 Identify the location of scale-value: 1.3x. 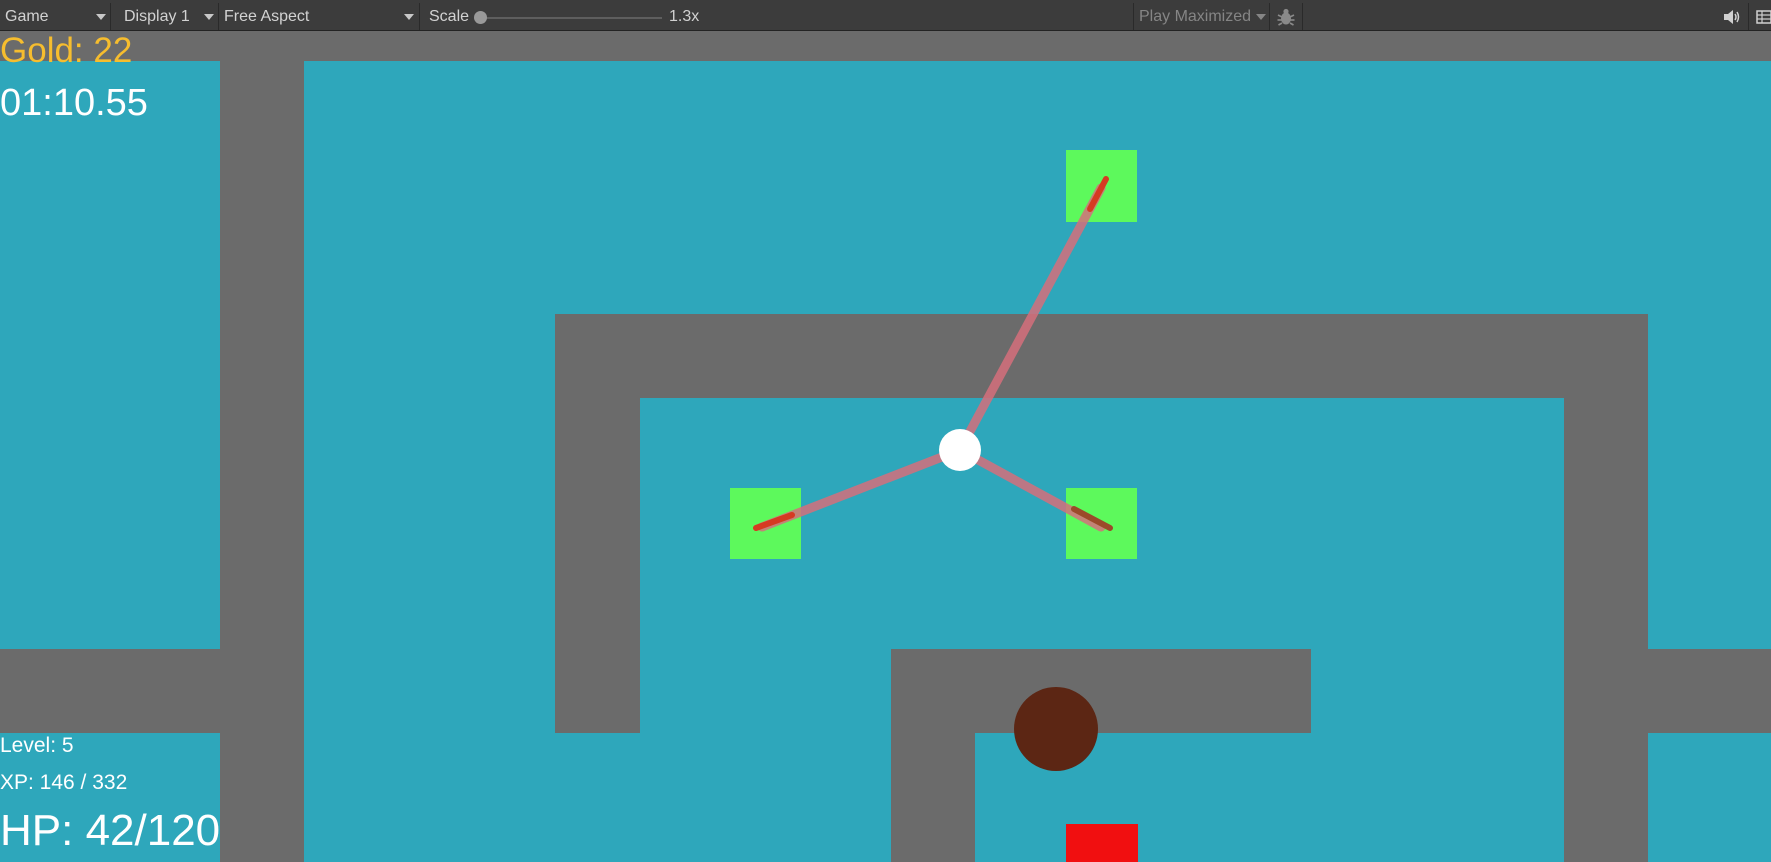
(684, 16).